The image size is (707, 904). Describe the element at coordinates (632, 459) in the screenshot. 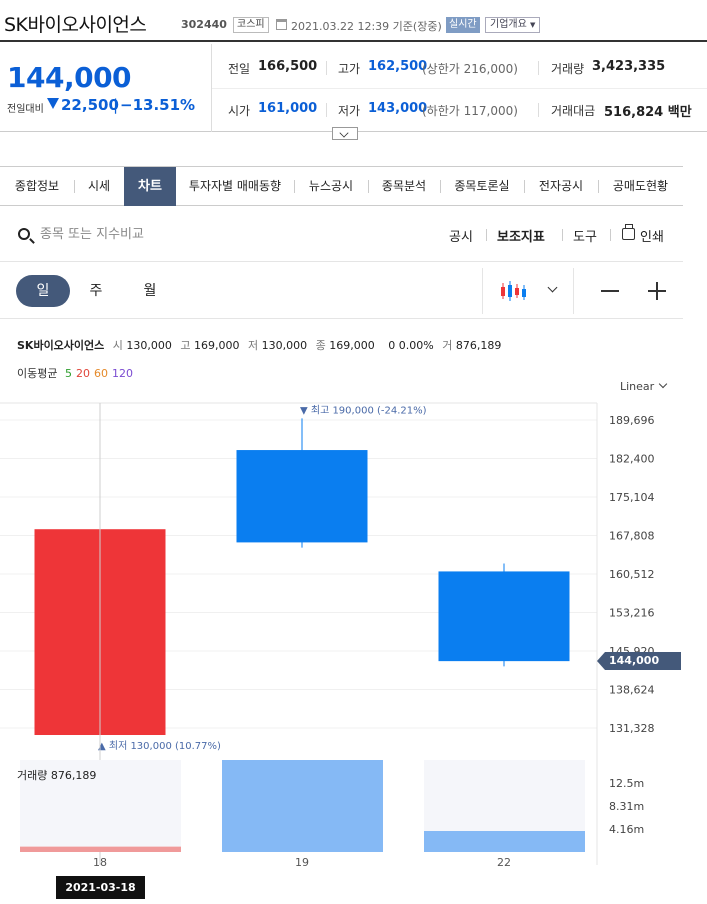

I see `y-tick-label: 182,400` at that location.